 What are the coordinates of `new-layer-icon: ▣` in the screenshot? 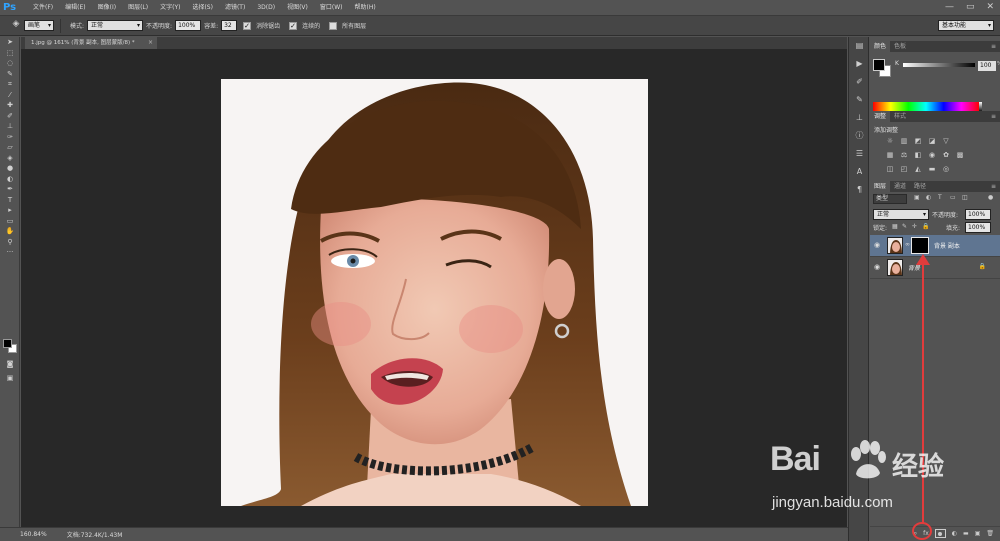 It's located at (978, 533).